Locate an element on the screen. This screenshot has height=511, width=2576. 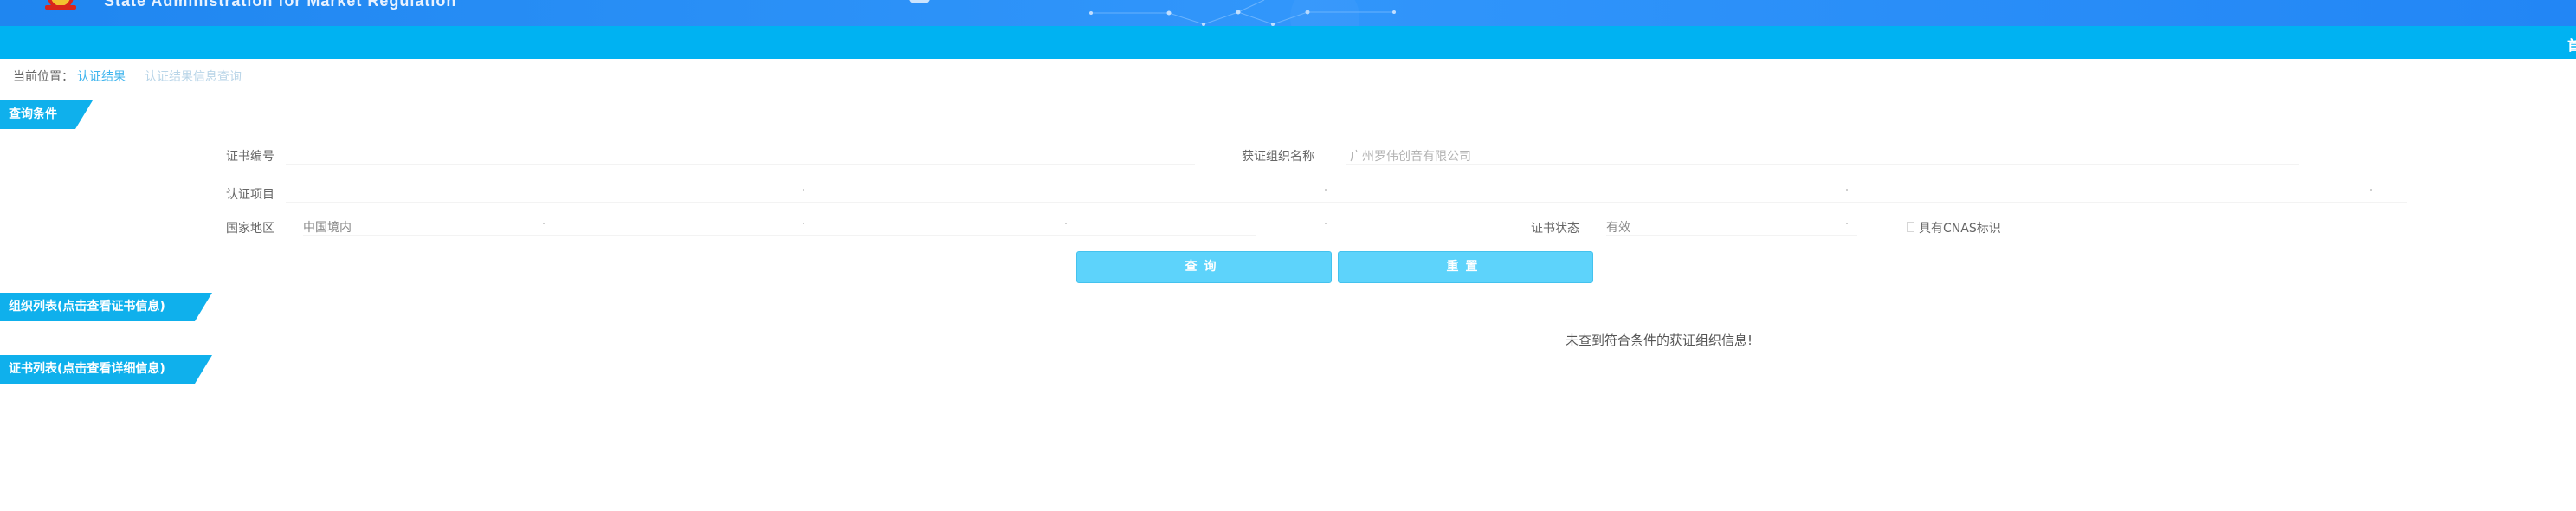
region-label: 国家地区 is located at coordinates (250, 229).